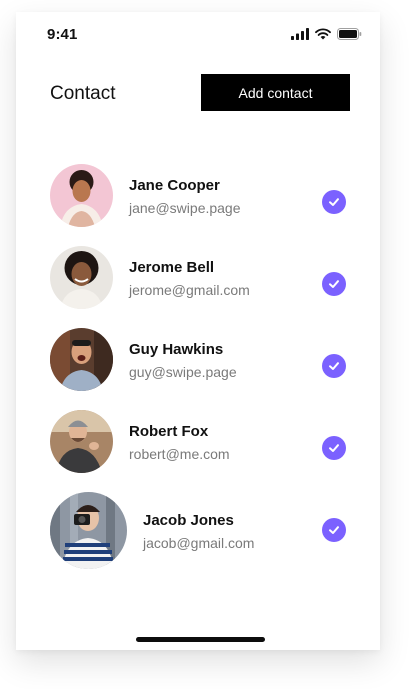 The image size is (411, 689). I want to click on contact-row: Jane Cooper jane@swipe.page, so click(198, 198).